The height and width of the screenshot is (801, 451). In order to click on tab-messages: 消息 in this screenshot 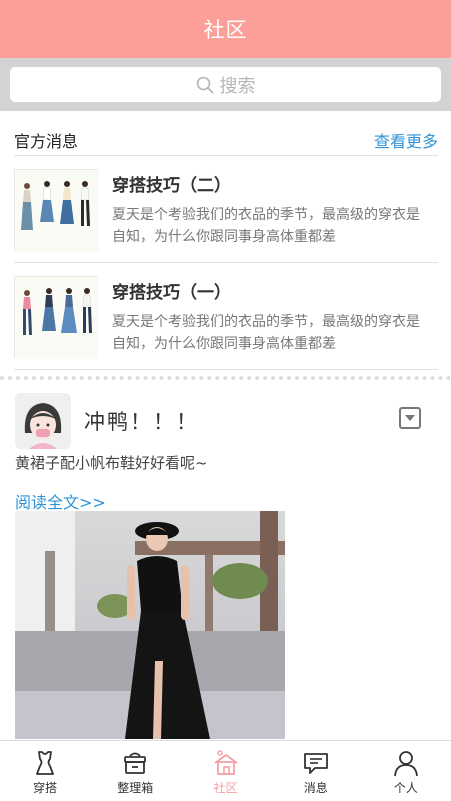, I will do `click(316, 771)`.